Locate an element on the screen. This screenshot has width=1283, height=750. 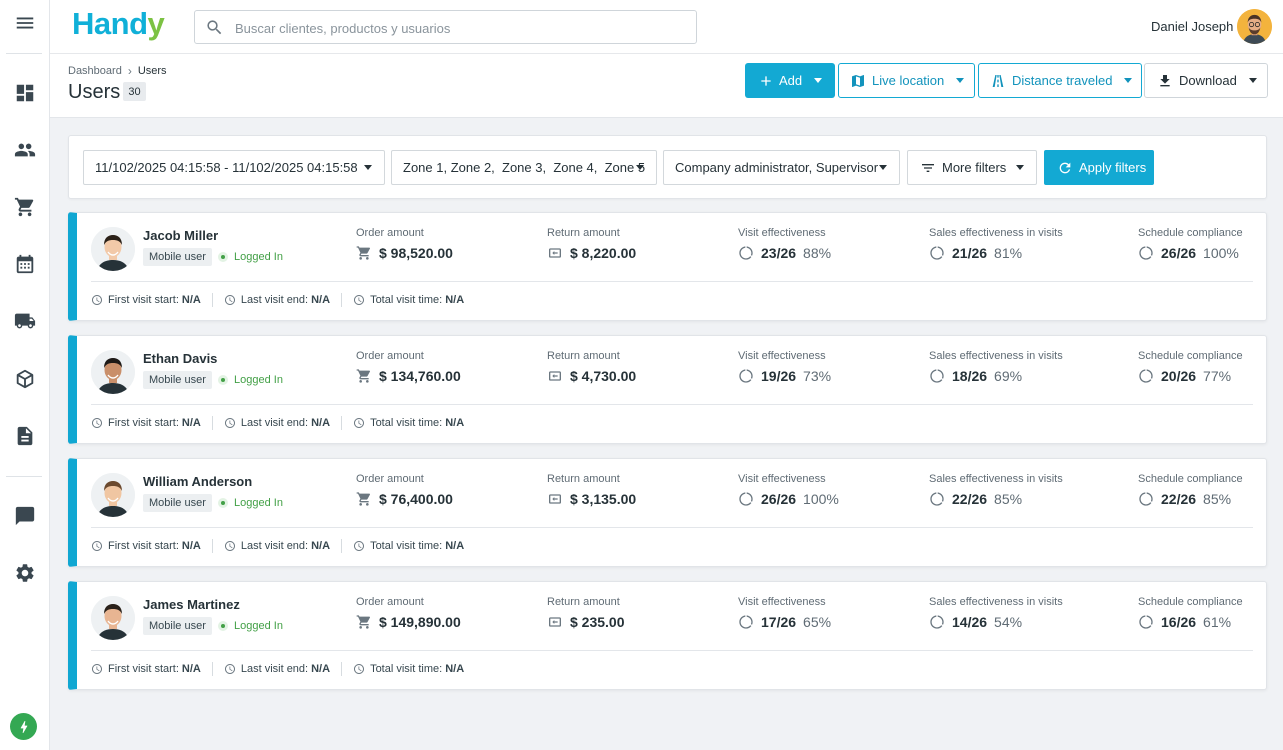
apply-filters-button: Apply filters is located at coordinates (1099, 167).